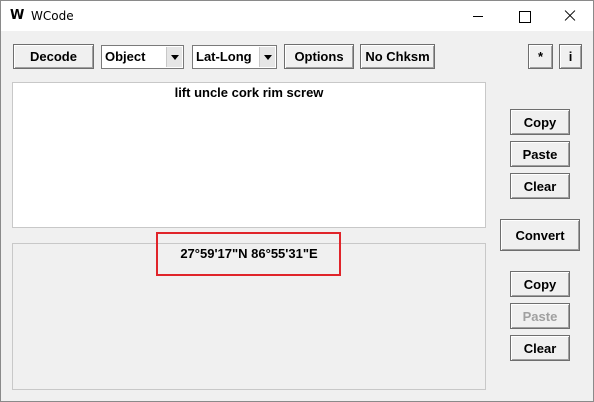 The width and height of the screenshot is (594, 402). Describe the element at coordinates (397, 56) in the screenshot. I see `no-checksum-button: No Chksm` at that location.